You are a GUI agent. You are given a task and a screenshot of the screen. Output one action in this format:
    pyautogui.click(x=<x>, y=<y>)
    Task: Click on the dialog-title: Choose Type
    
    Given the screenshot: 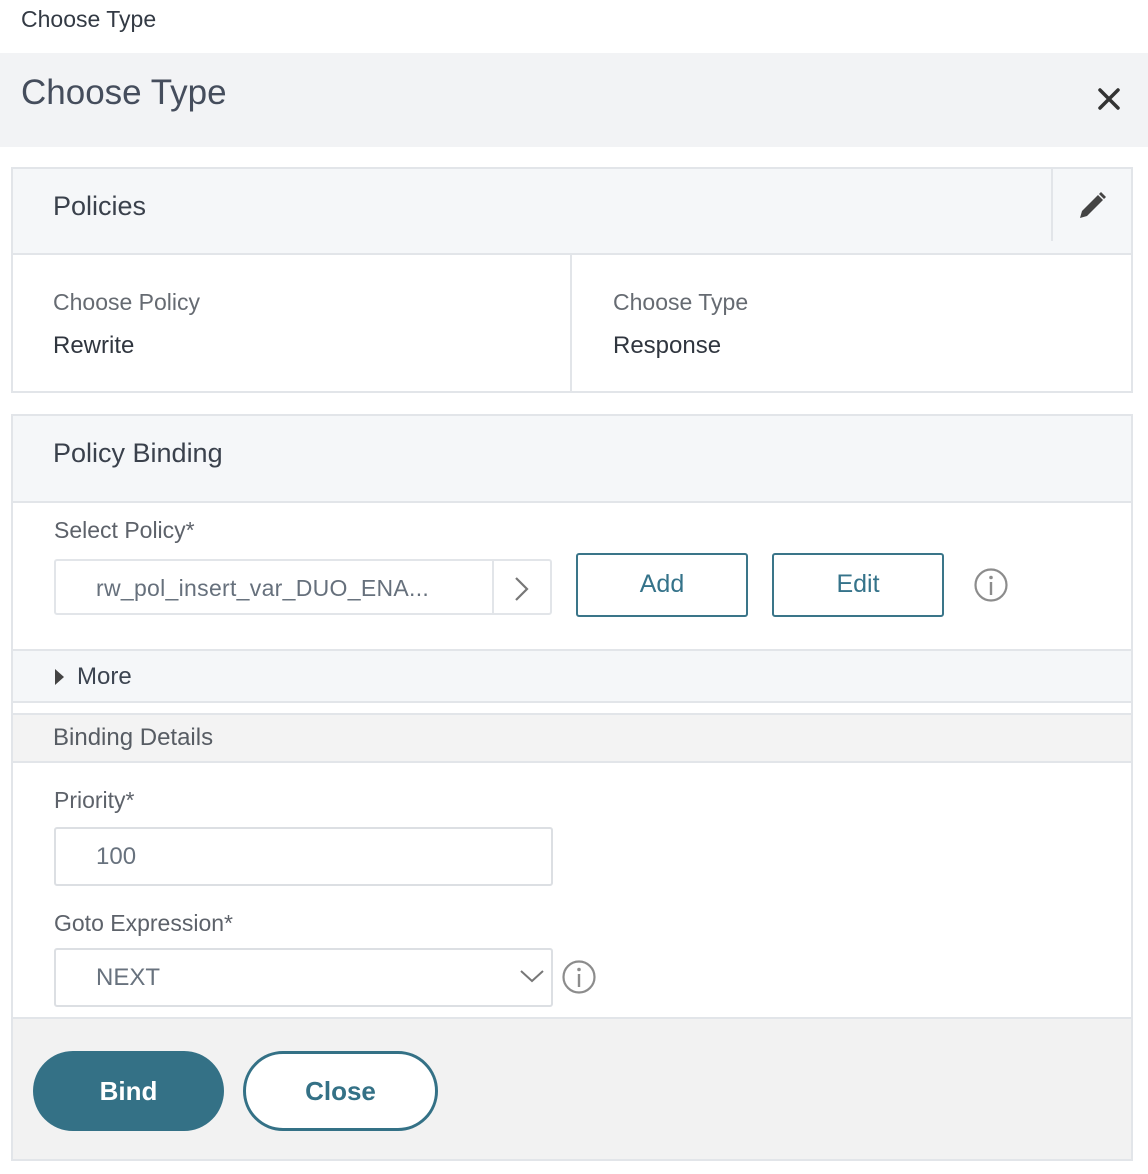 What is the action you would take?
    pyautogui.click(x=124, y=92)
    